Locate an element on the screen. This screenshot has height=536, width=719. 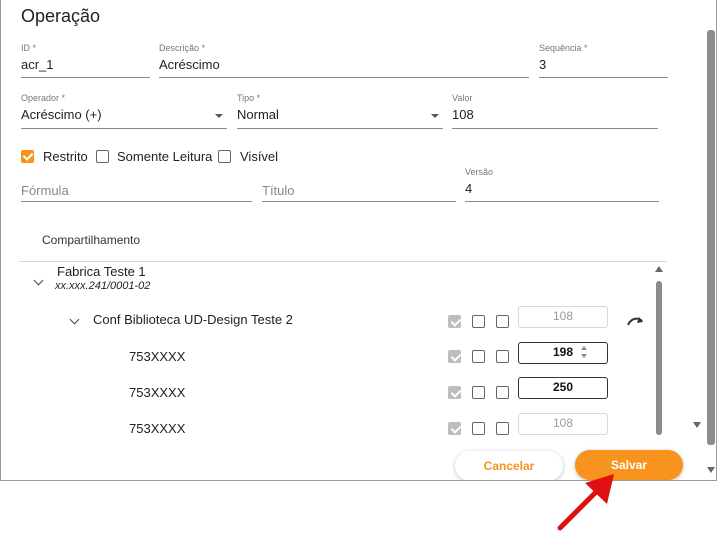
formula-placeholder: Fórmula is located at coordinates (45, 190).